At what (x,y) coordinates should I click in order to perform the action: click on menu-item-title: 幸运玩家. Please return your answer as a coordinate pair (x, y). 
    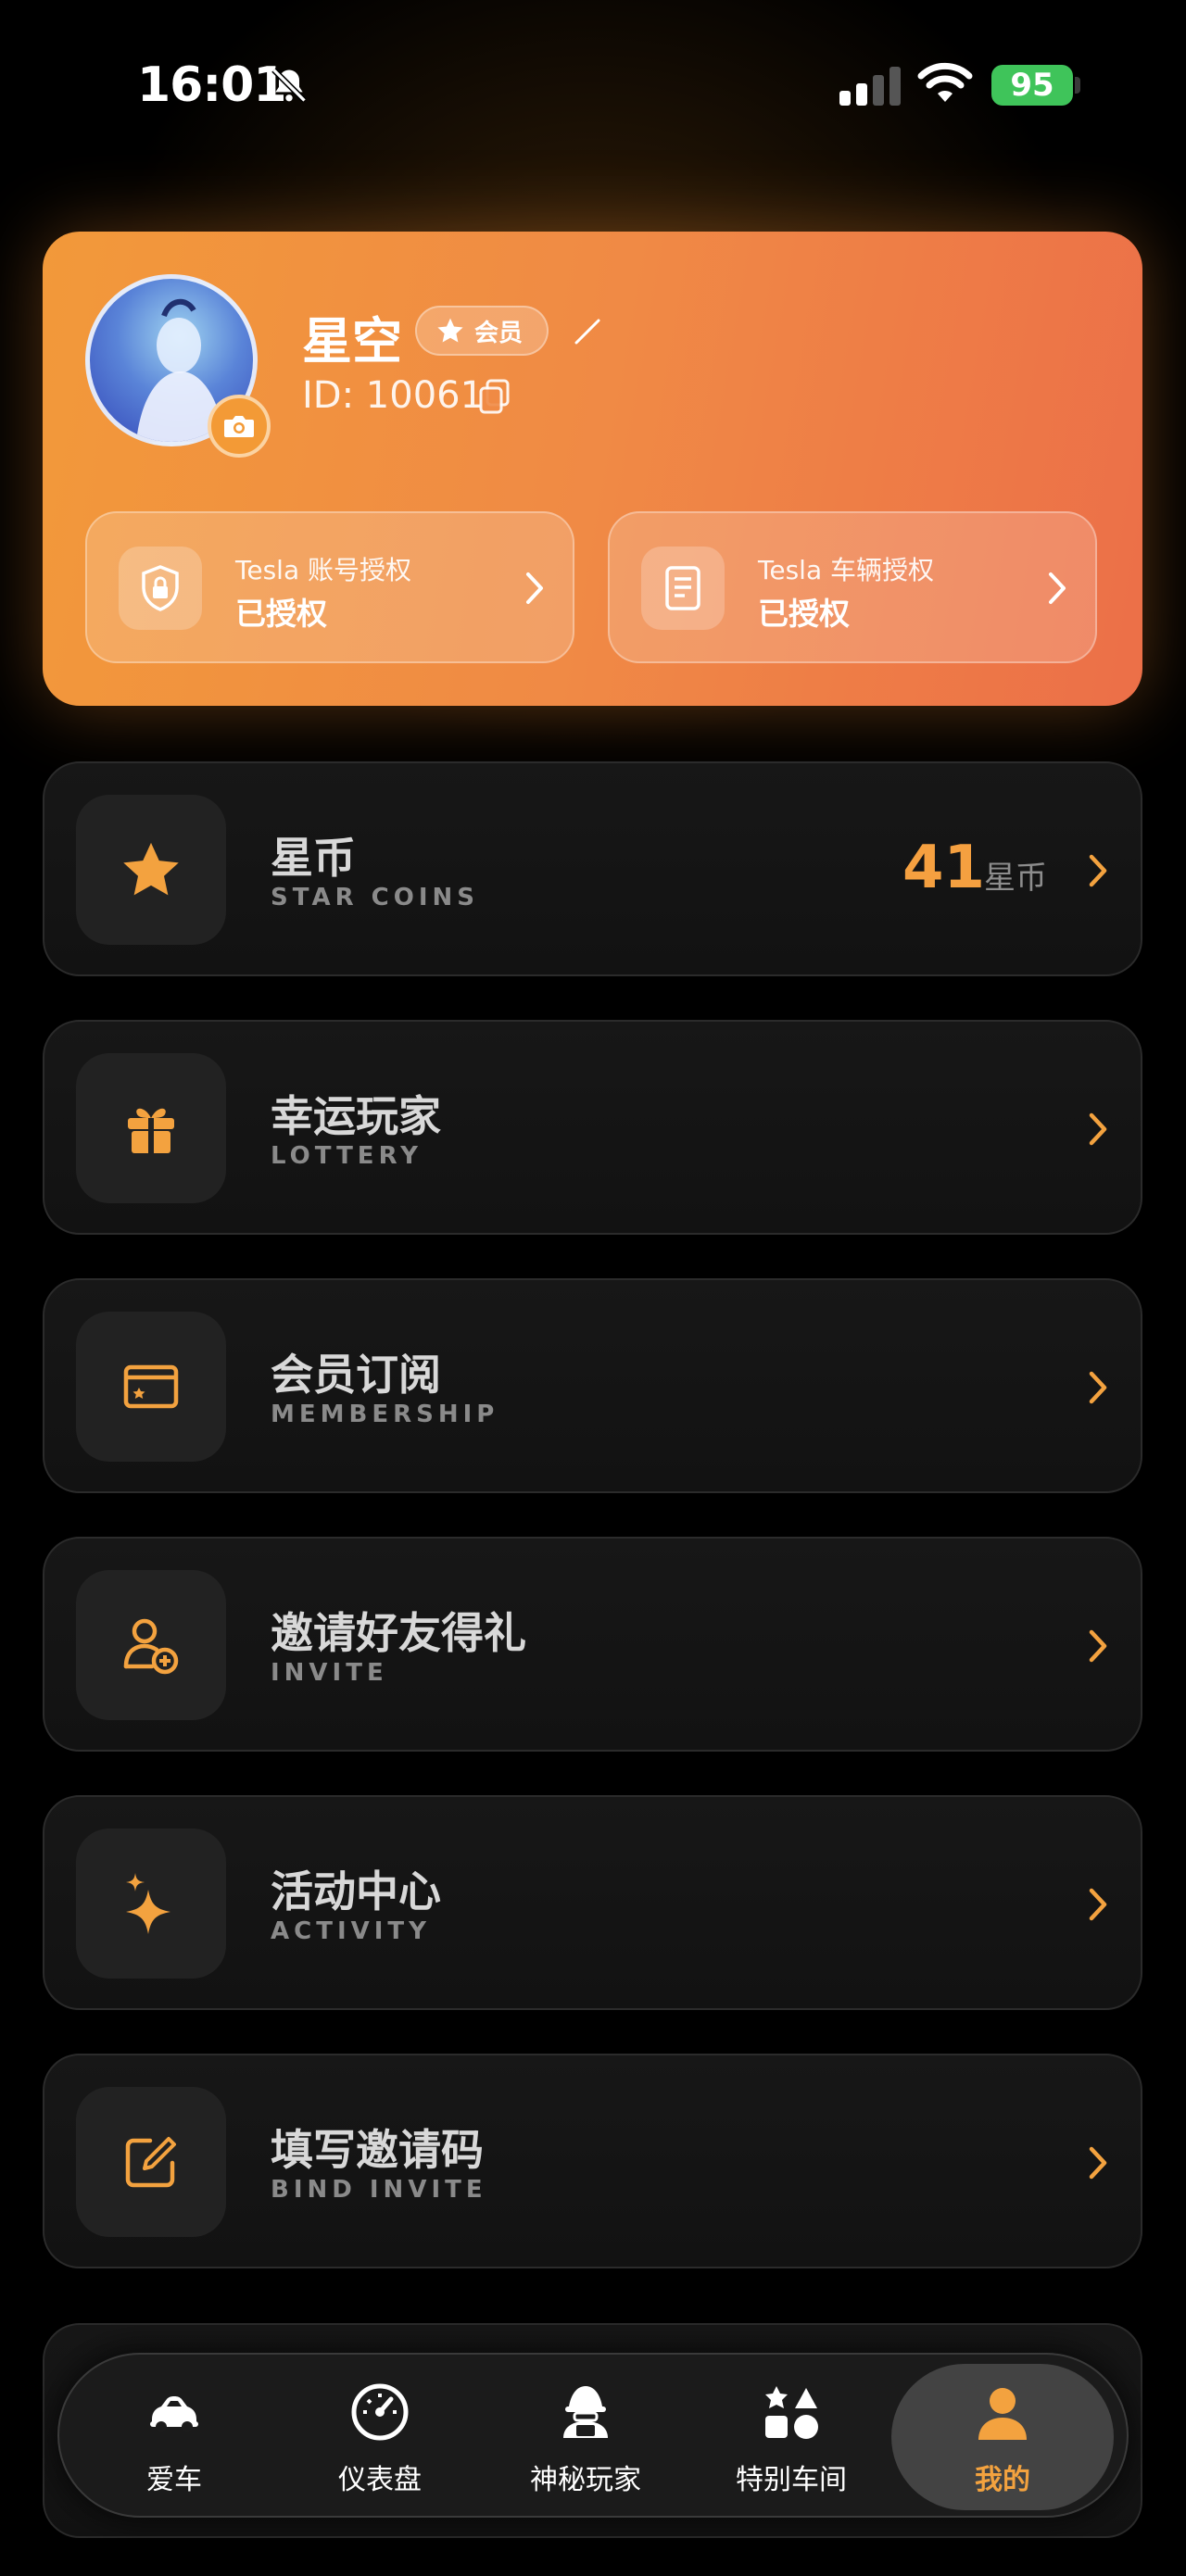
    Looking at the image, I should click on (356, 1116).